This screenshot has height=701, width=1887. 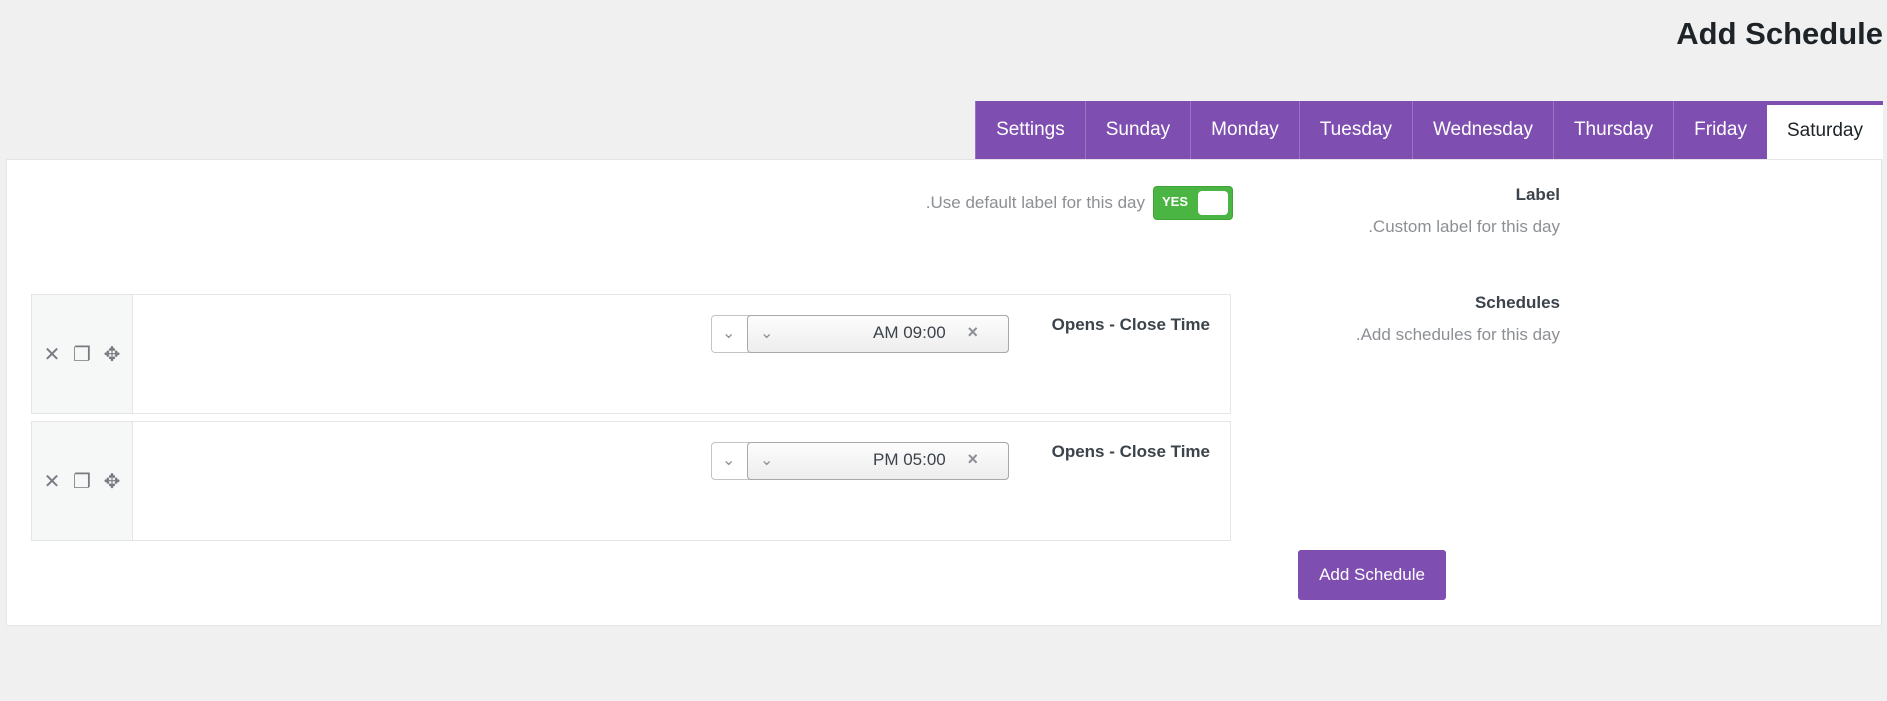 I want to click on tab-settings: Settings, so click(x=1030, y=130).